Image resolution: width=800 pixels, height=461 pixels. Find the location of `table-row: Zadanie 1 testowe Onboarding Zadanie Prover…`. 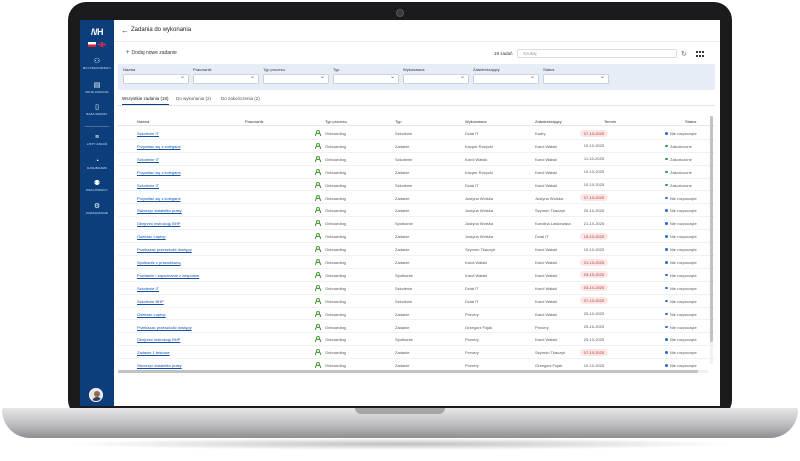

table-row: Zadanie 1 testowe Onboarding Zadanie Prover… is located at coordinates (416, 353).